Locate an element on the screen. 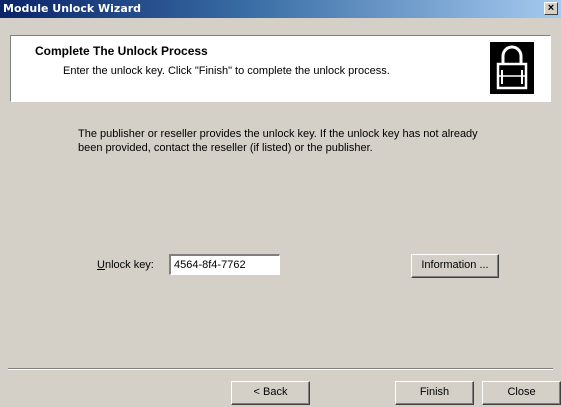 The image size is (561, 407). back-button: < Back is located at coordinates (270, 393).